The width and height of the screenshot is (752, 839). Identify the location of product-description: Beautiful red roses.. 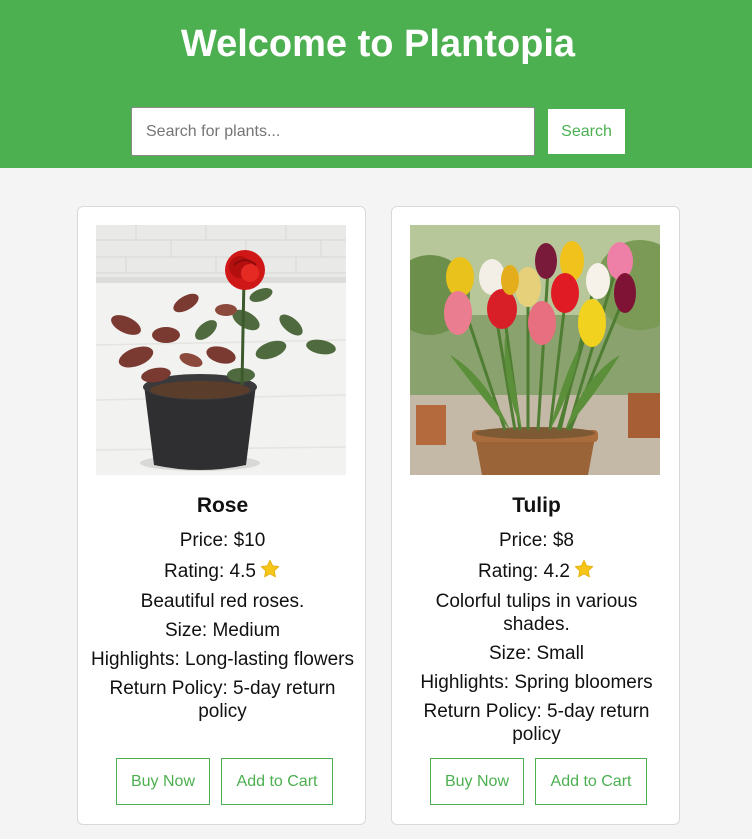
(222, 601).